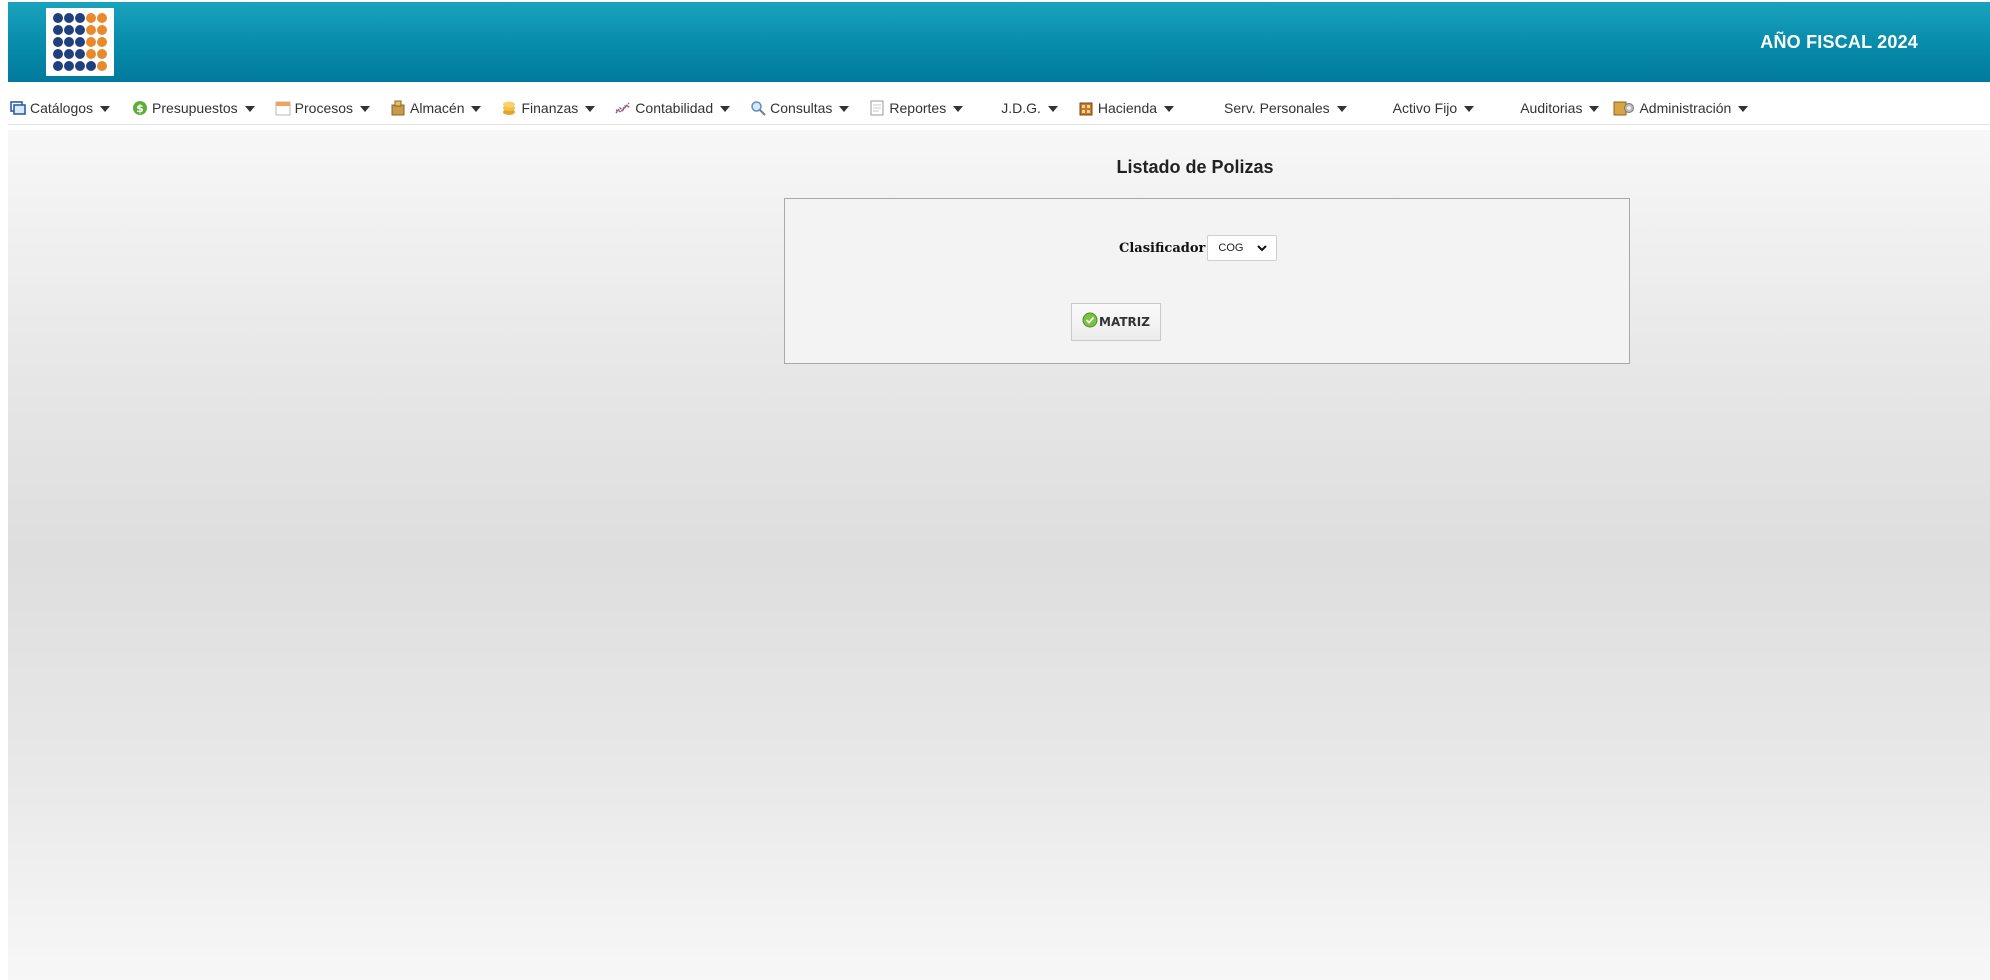  I want to click on clasificador-row: Clasificador COG, so click(1198, 248).